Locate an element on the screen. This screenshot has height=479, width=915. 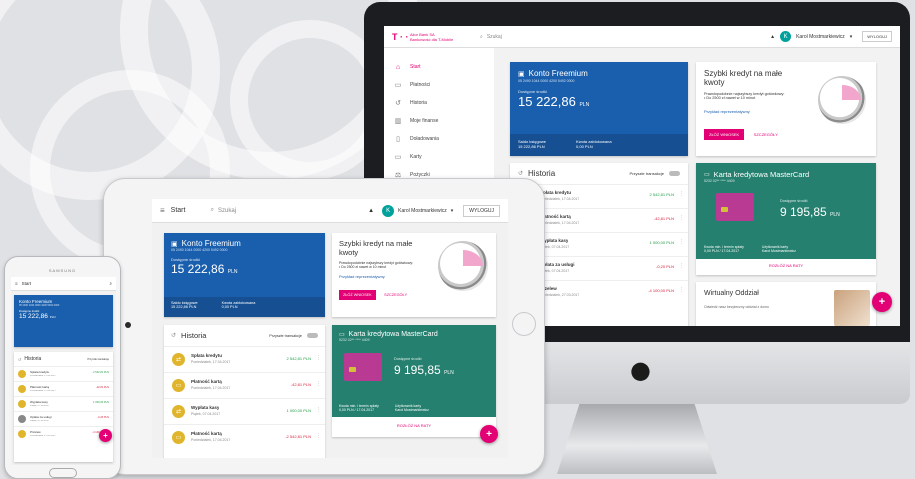
loan-promo-title: Szybki kredyt na małe kwoty is located at coordinates (376, 248).